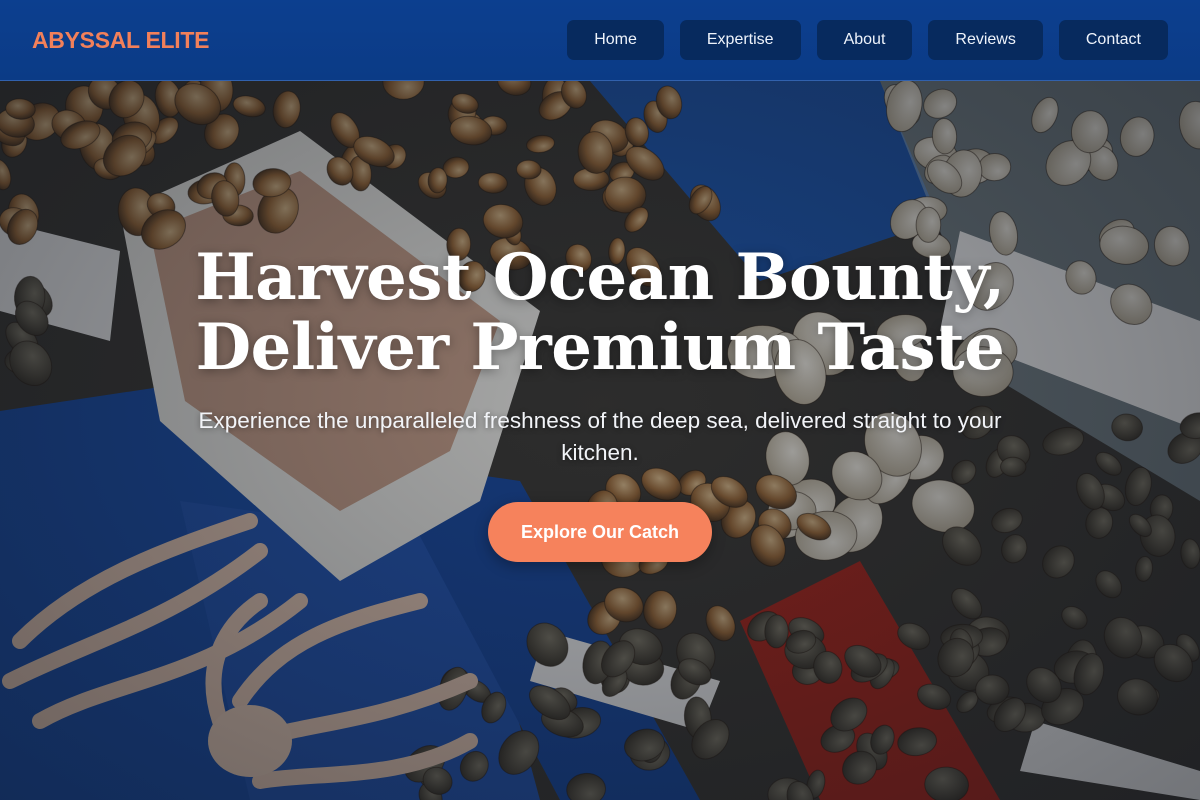 The image size is (1200, 800). Describe the element at coordinates (1113, 40) in the screenshot. I see `nav-contact-button: Contact` at that location.